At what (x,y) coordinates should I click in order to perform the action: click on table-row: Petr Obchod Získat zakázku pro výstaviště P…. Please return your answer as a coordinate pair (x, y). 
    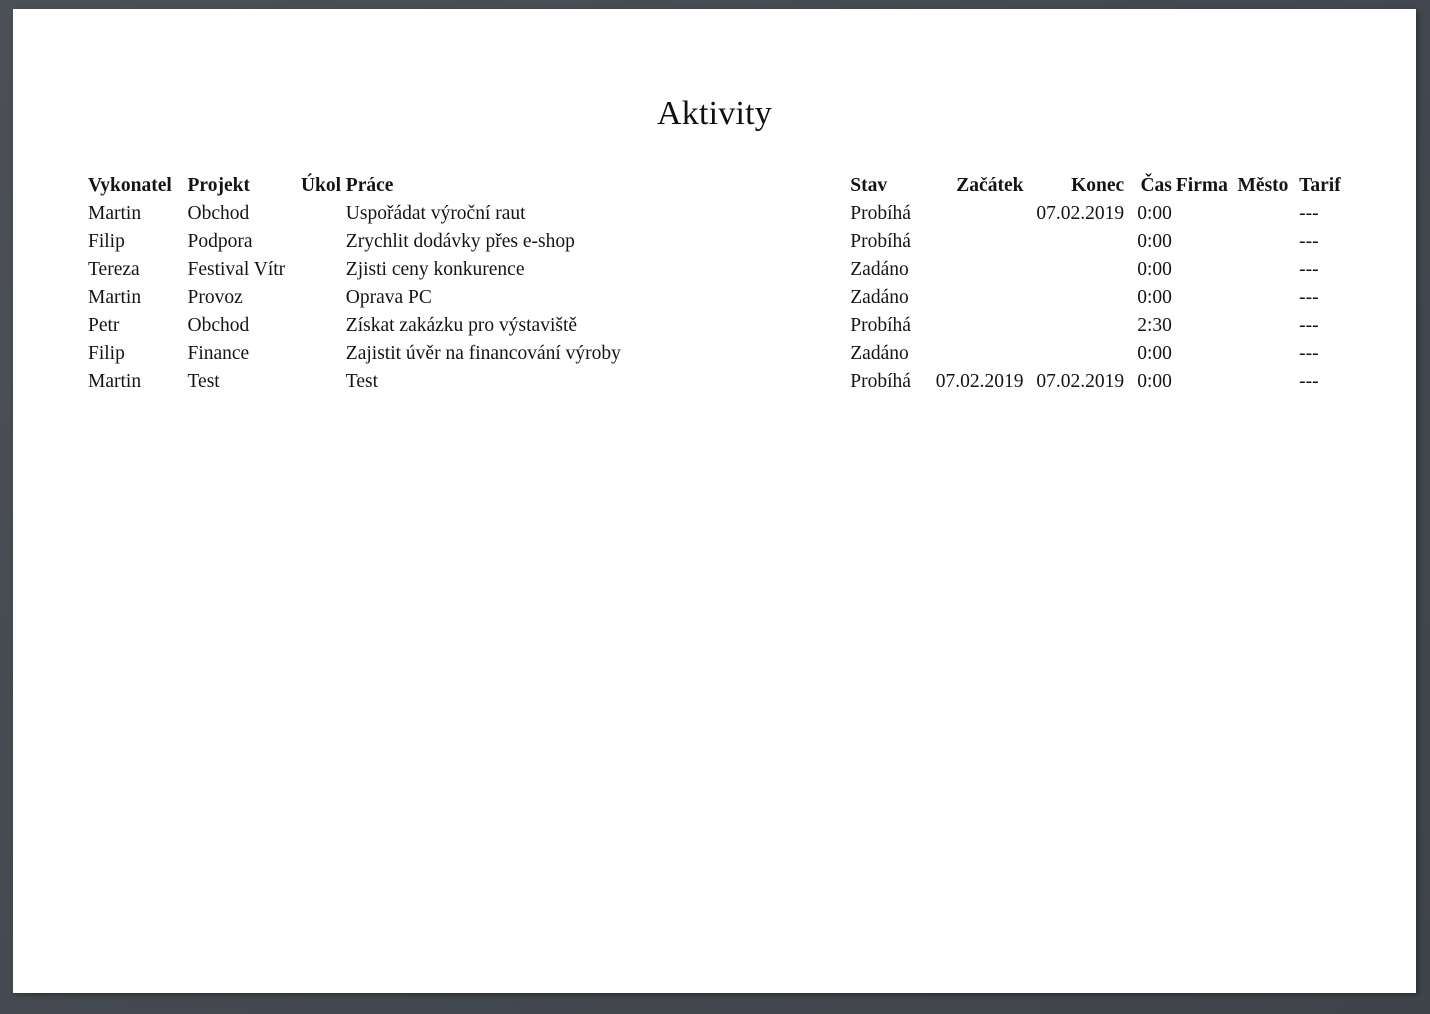
    Looking at the image, I should click on (733, 326).